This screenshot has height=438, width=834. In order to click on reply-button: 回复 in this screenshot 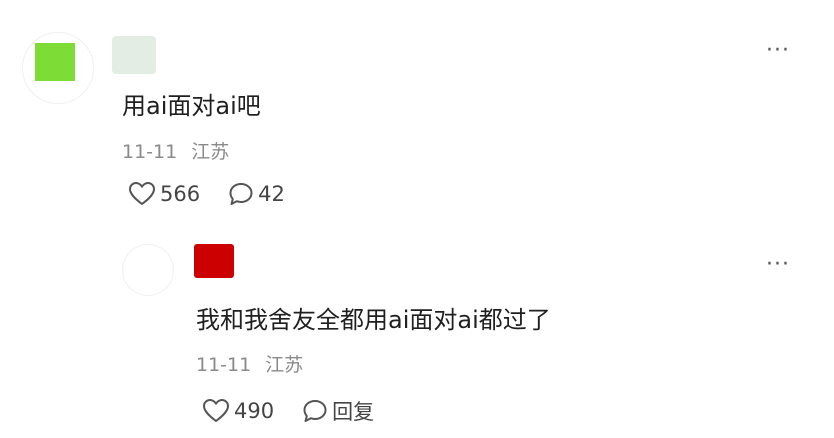, I will do `click(338, 411)`.